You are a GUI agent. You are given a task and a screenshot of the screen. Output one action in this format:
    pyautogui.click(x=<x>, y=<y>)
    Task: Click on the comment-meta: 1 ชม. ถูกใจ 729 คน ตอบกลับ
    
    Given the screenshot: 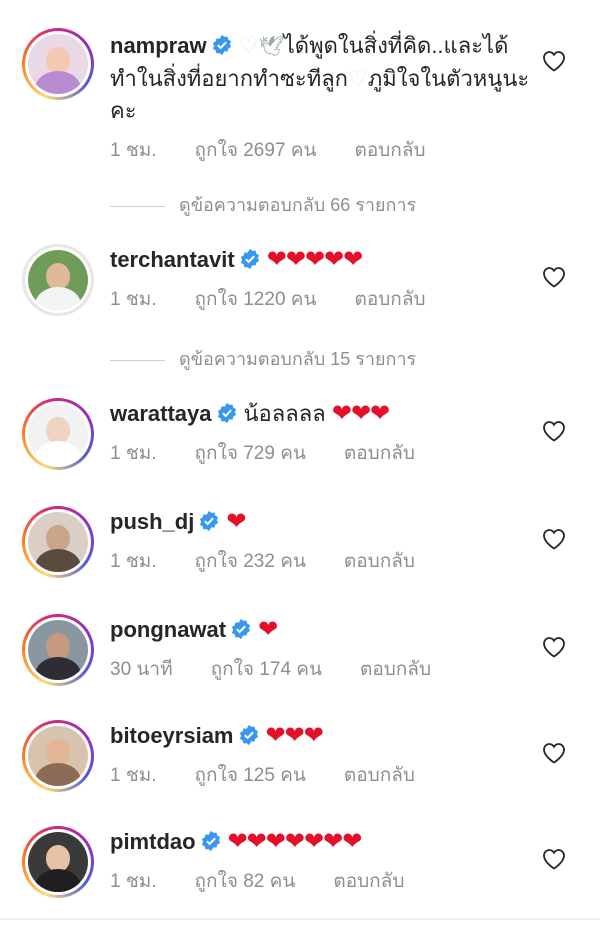 What is the action you would take?
    pyautogui.click(x=320, y=453)
    